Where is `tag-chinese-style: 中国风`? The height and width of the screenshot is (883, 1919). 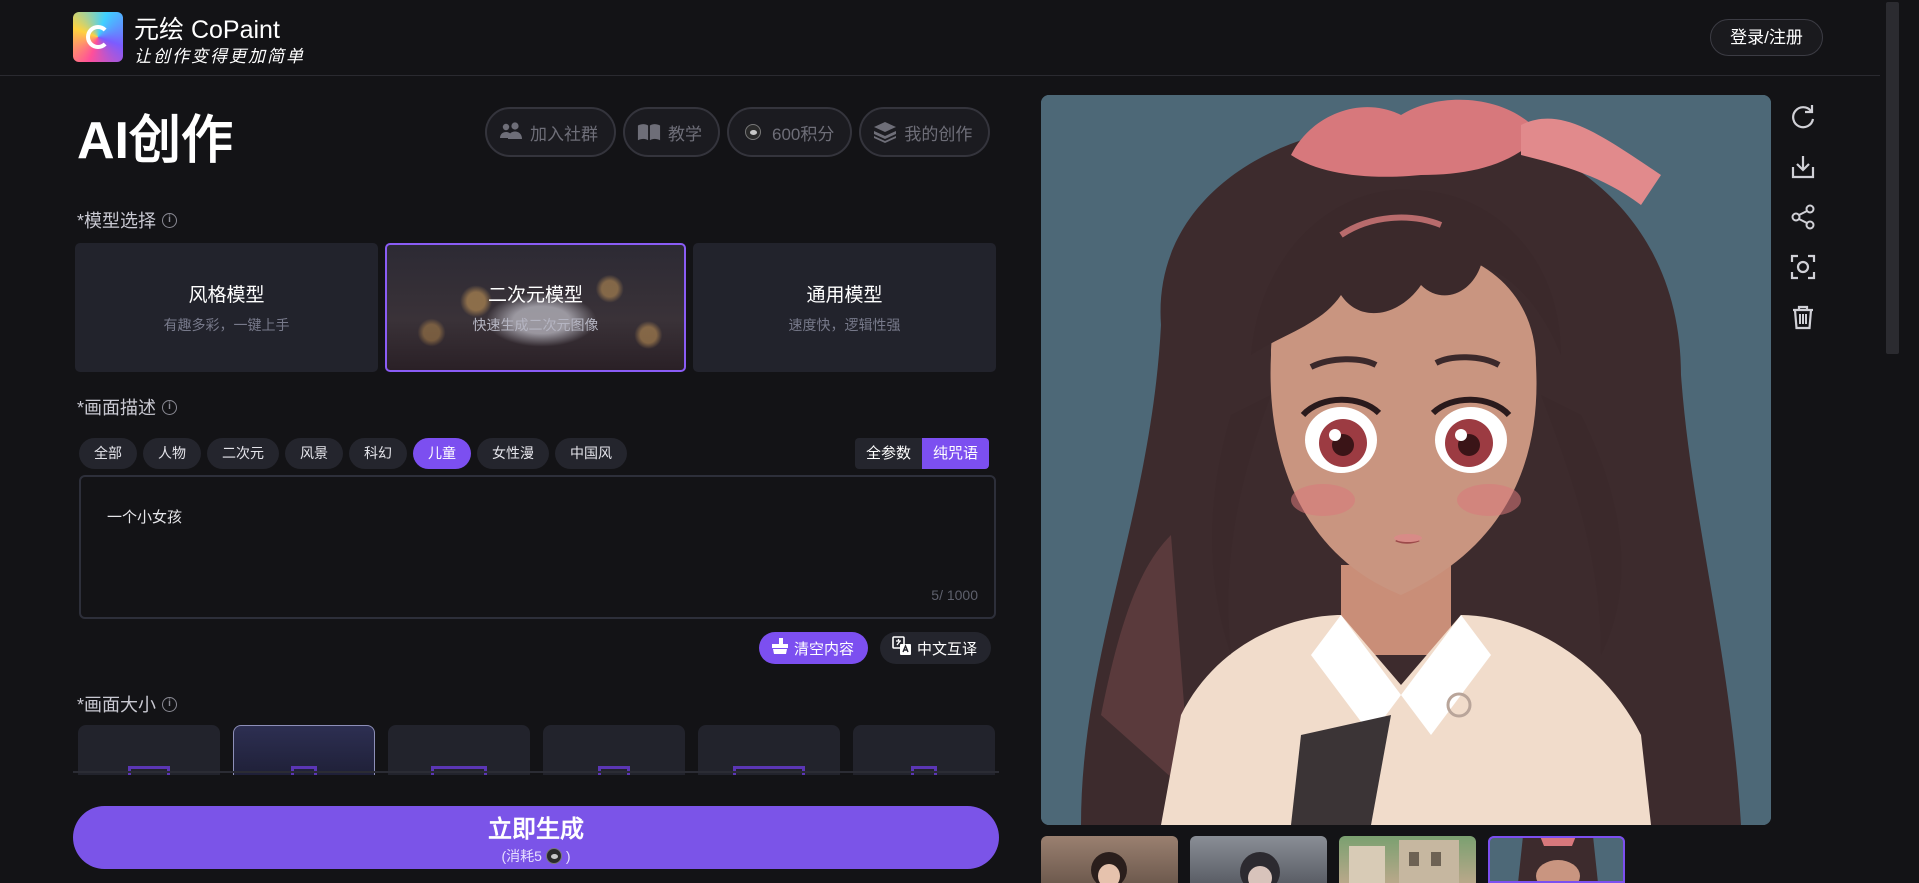
tag-chinese-style: 中国风 is located at coordinates (591, 453).